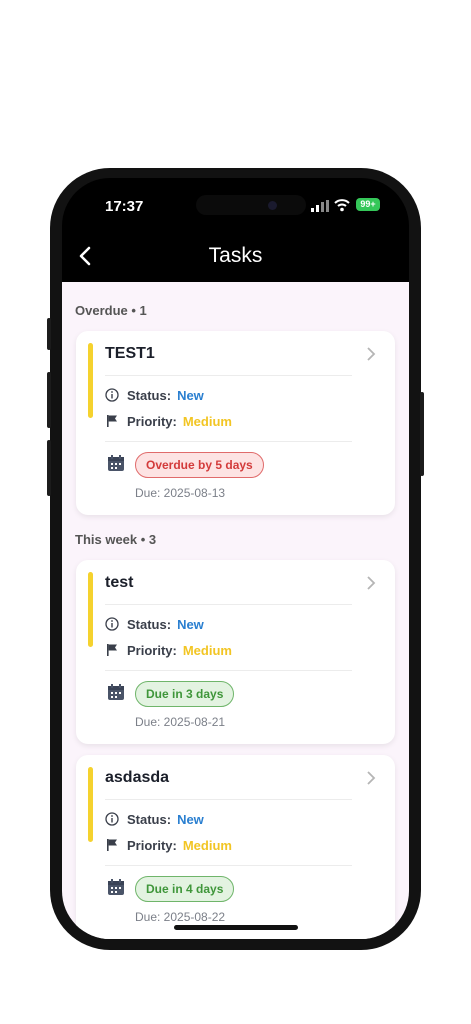 The image size is (471, 1024). I want to click on due-date: Due: 2025-08-13, so click(180, 493).